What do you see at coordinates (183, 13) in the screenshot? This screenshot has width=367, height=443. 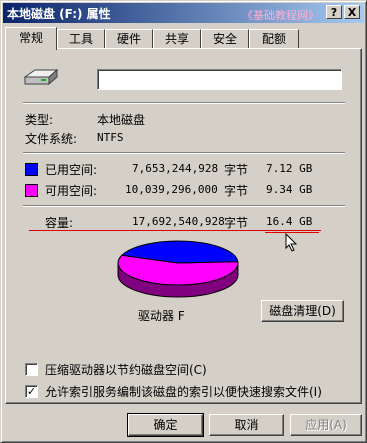 I see `title-bar: 本地磁盘 (F:) 属性 《基础教程网》 ? X` at bounding box center [183, 13].